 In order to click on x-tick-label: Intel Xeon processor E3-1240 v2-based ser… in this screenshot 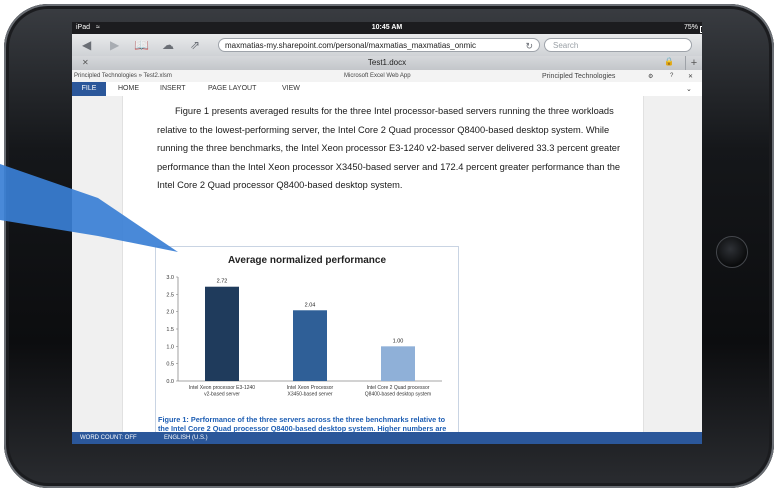, I will do `click(222, 391)`.